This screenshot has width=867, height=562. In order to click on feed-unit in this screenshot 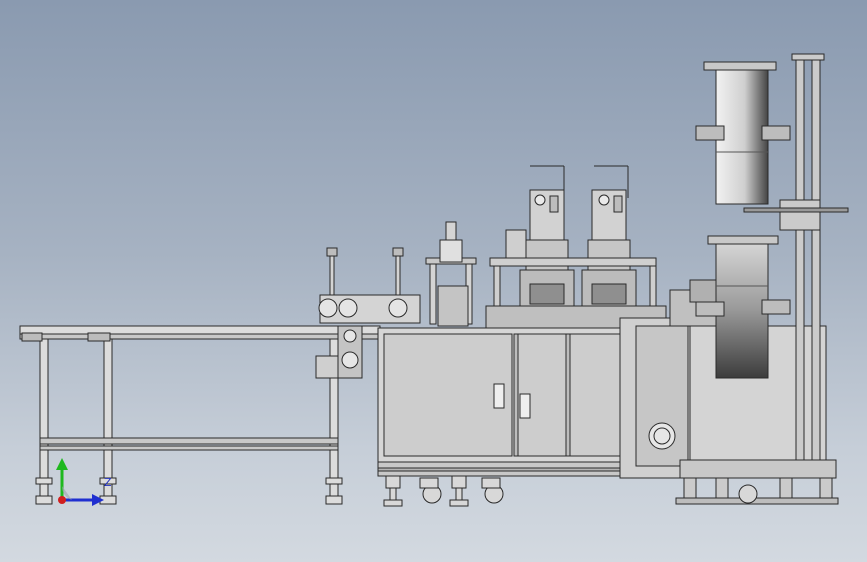, I will do `click(397, 274)`.